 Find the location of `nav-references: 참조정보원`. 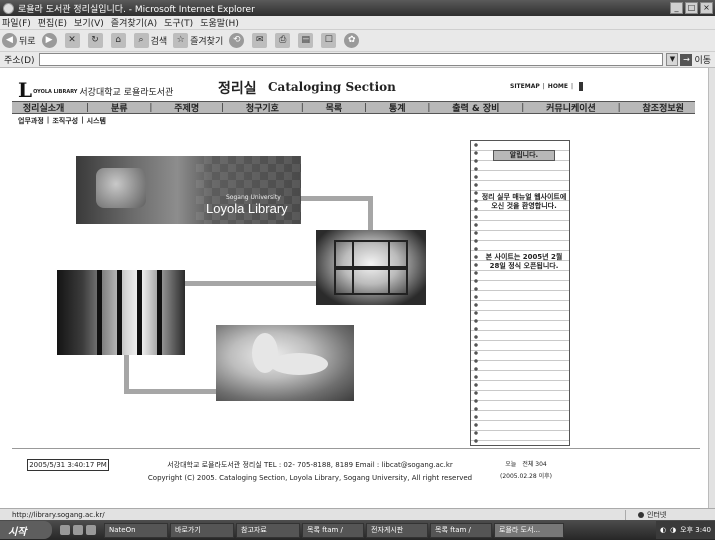

nav-references: 참조정보원 is located at coordinates (663, 107).